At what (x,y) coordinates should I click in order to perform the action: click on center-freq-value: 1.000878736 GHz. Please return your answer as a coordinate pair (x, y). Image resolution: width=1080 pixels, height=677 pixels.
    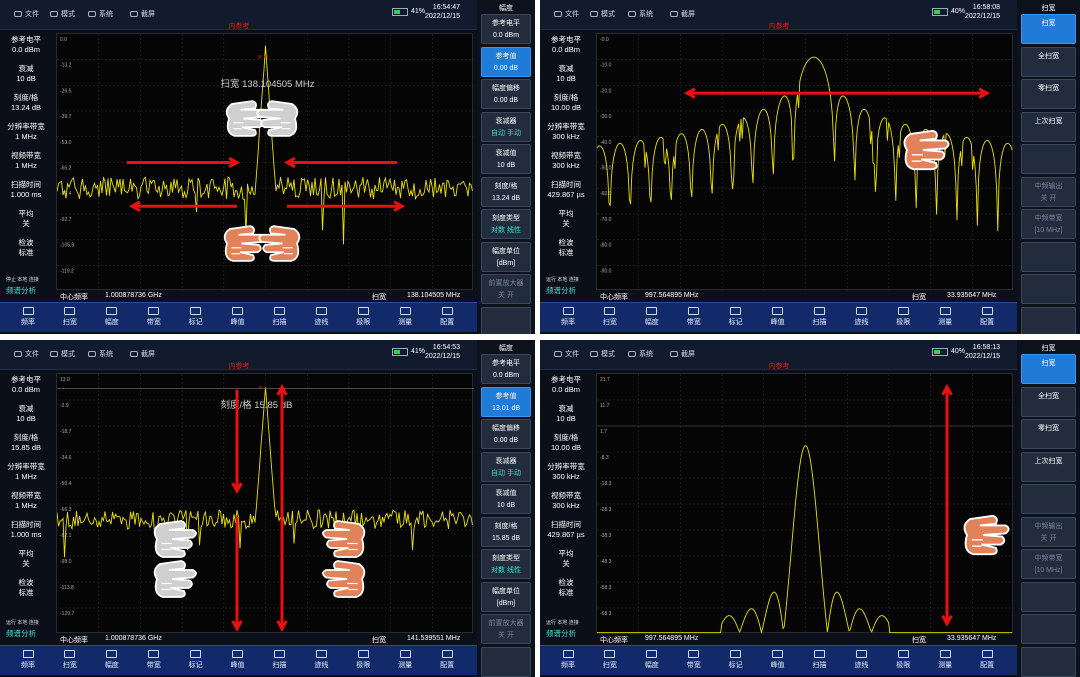
    Looking at the image, I should click on (133, 295).